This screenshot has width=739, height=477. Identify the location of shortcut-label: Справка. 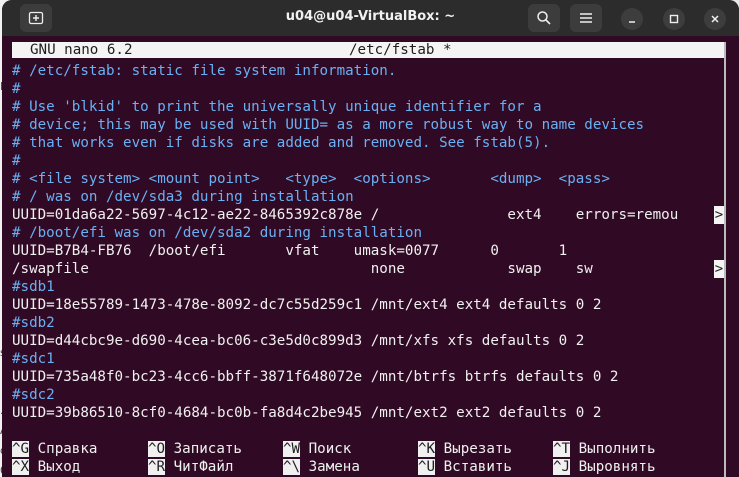
(67, 449).